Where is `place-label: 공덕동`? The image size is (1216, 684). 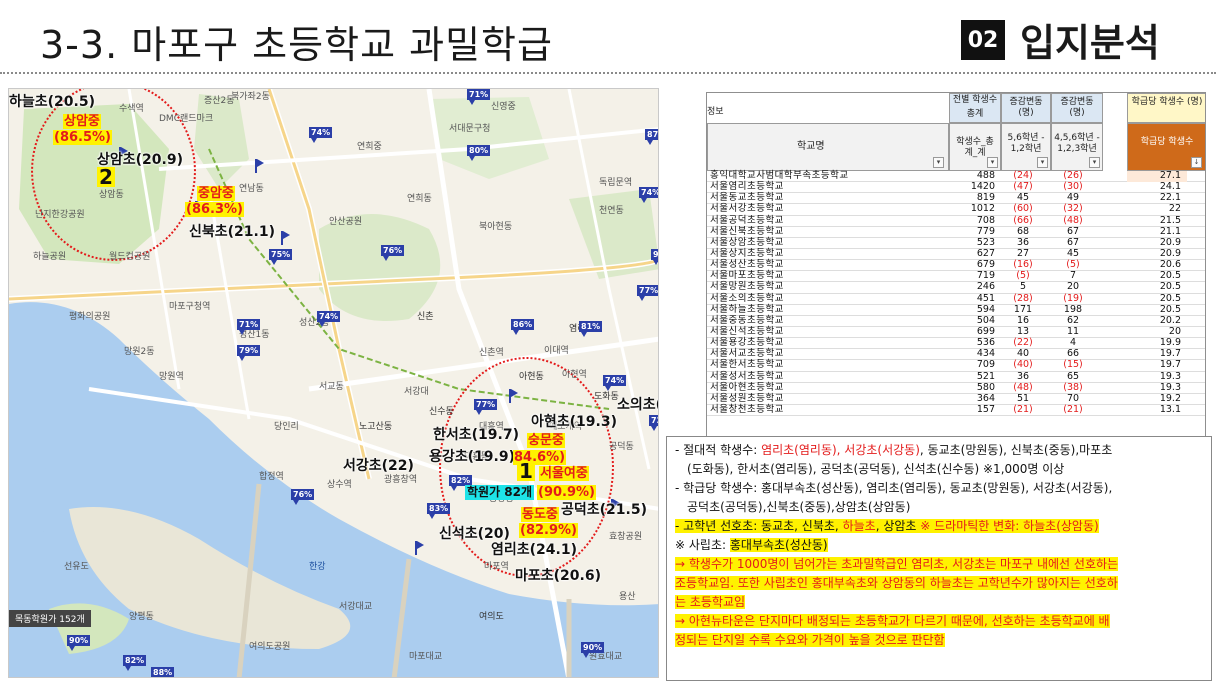
place-label: 공덕동 is located at coordinates (621, 447).